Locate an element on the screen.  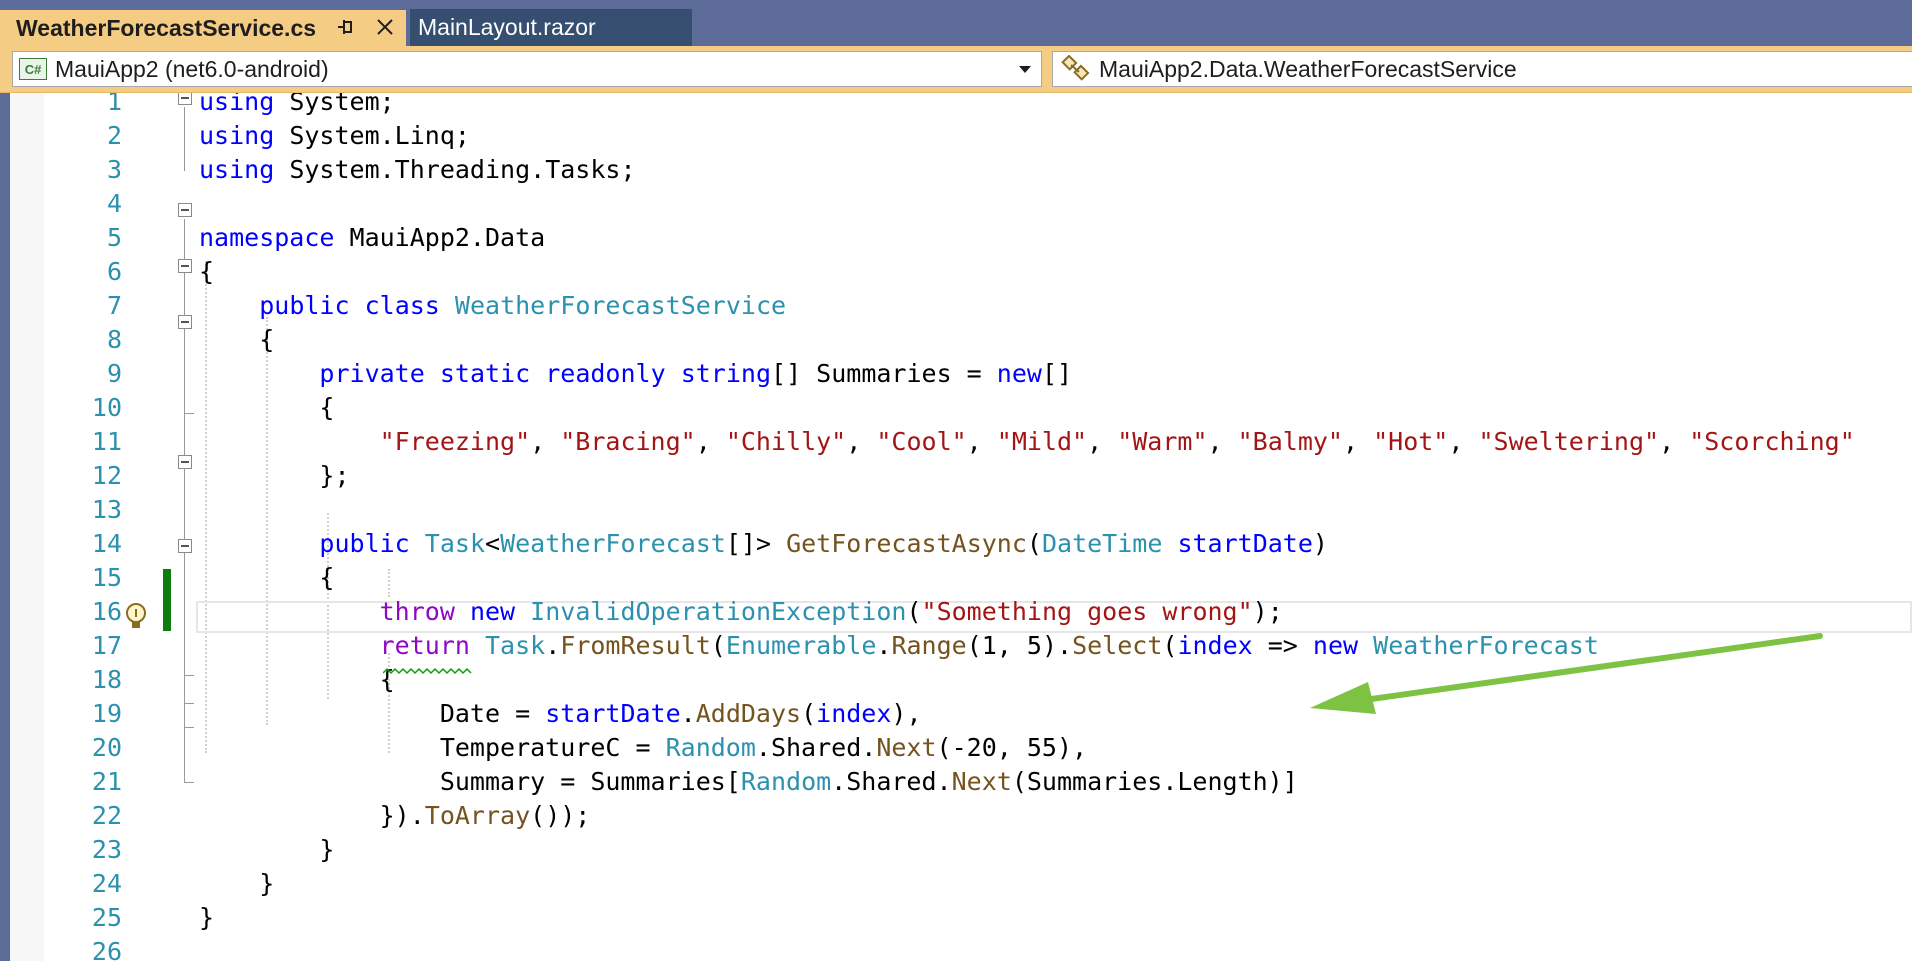
code-token: class is located at coordinates (402, 305).